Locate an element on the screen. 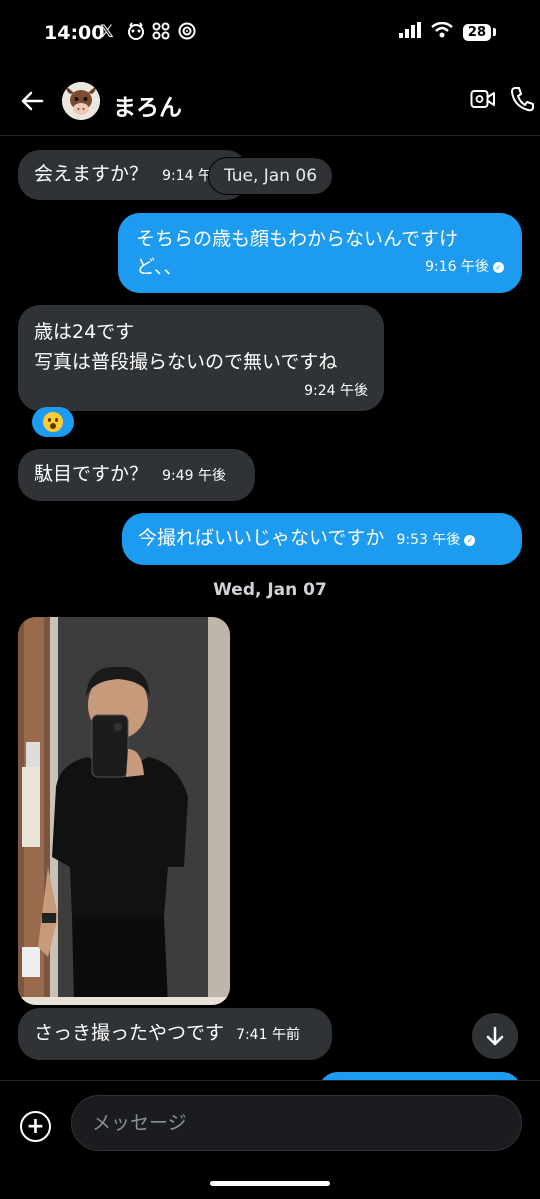 The image size is (540, 1199). back-arrow-icon is located at coordinates (33, 101).